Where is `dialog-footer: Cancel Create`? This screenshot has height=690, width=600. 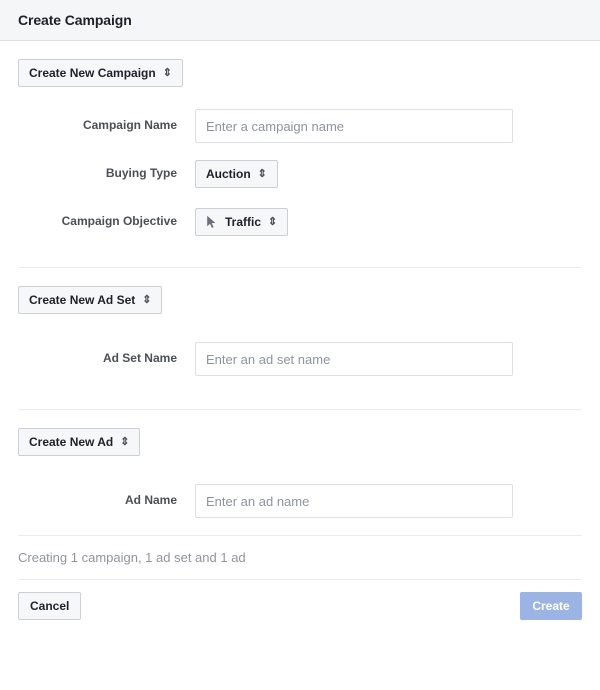
dialog-footer: Cancel Create is located at coordinates (300, 606).